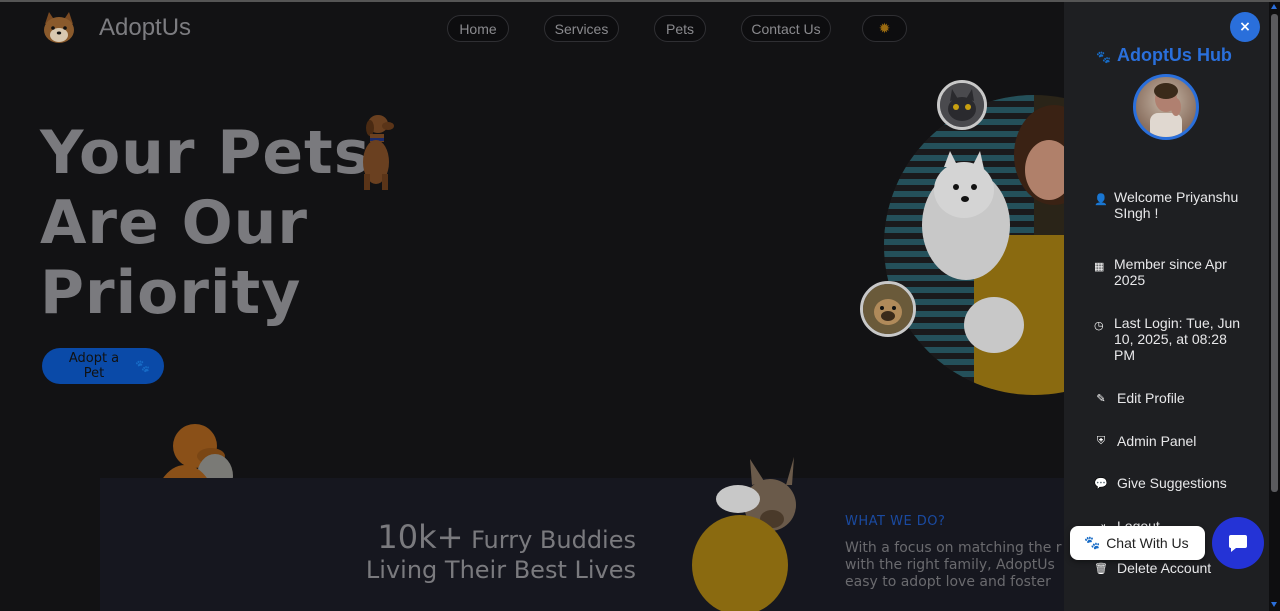 Image resolution: width=1280 pixels, height=611 pixels. Describe the element at coordinates (1101, 200) in the screenshot. I see `user-icon: 👤` at that location.